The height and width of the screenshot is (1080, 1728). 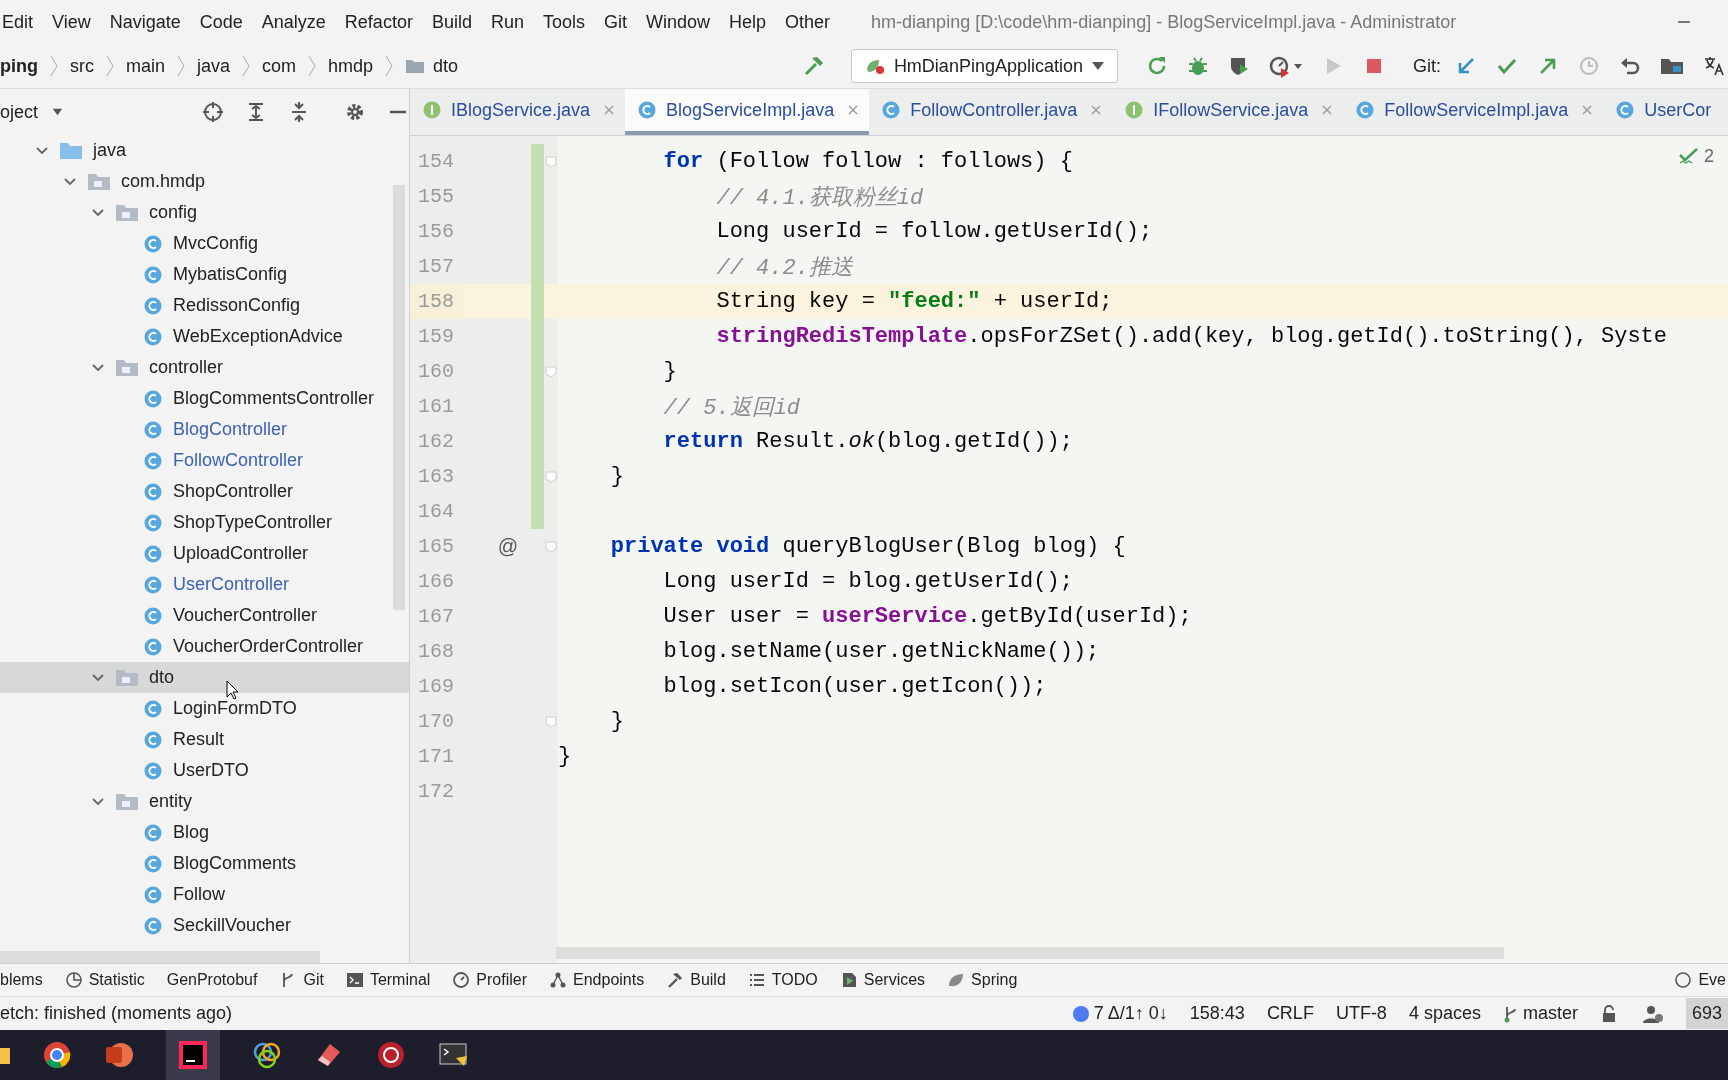 What do you see at coordinates (204, 305) in the screenshot?
I see `tree-item: RedissonConfig` at bounding box center [204, 305].